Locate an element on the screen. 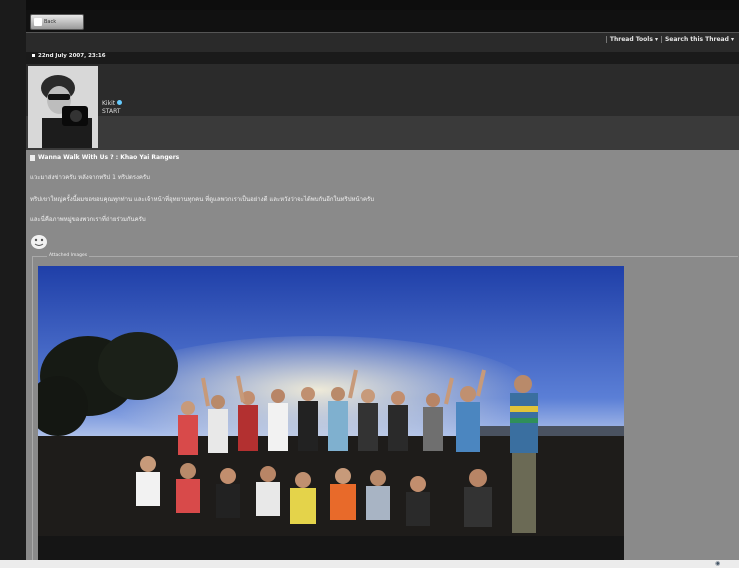 The image size is (739, 568). post-date: 22nd July 2007, 23:16 is located at coordinates (72, 56).